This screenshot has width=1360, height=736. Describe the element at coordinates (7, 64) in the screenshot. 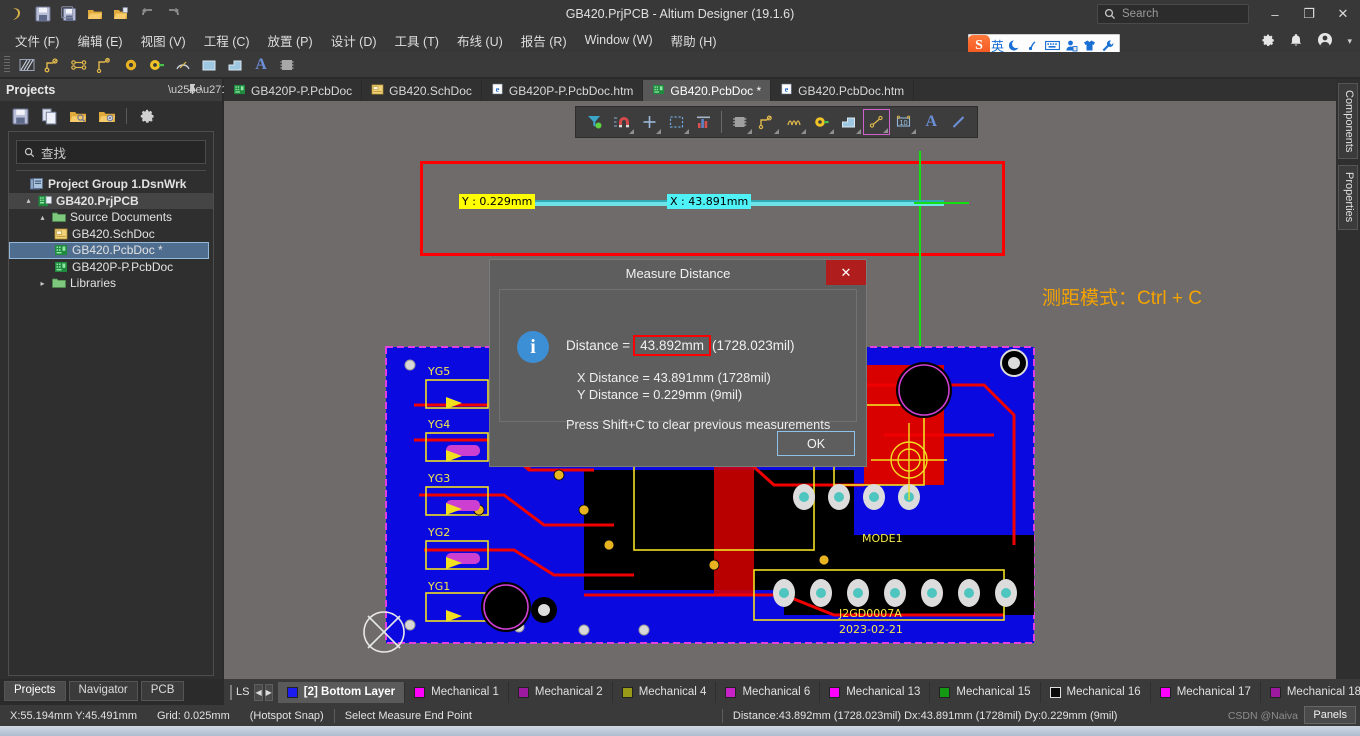

I see `toolbar-grip` at that location.